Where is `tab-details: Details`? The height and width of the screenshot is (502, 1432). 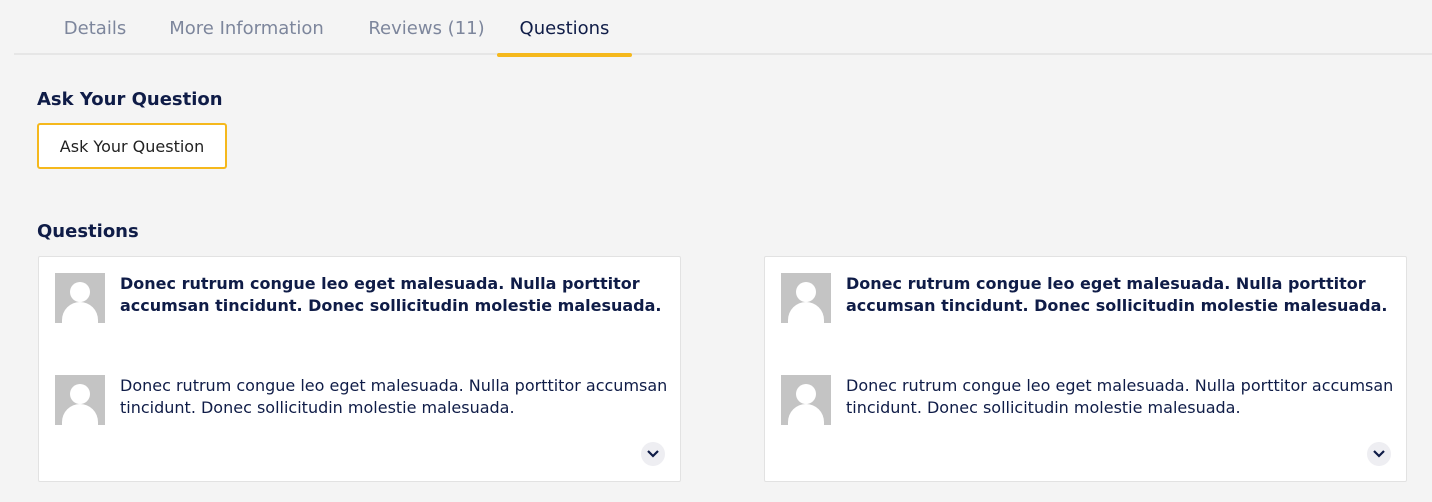
tab-details: Details is located at coordinates (95, 36).